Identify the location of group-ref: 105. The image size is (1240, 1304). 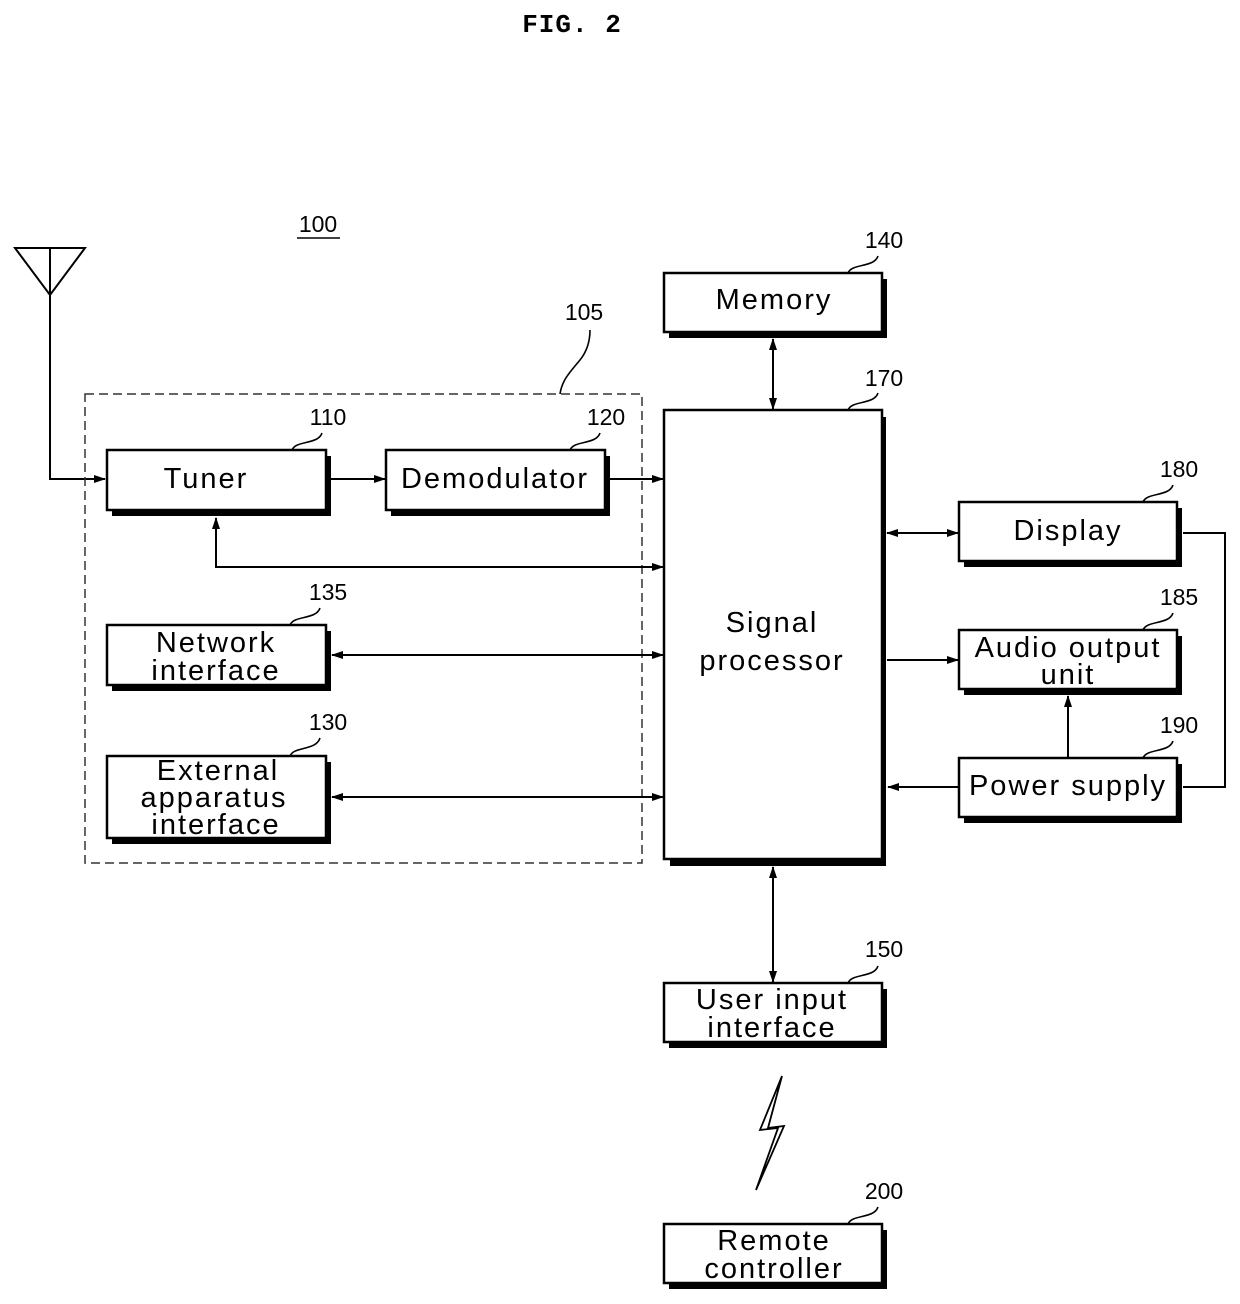
(584, 312).